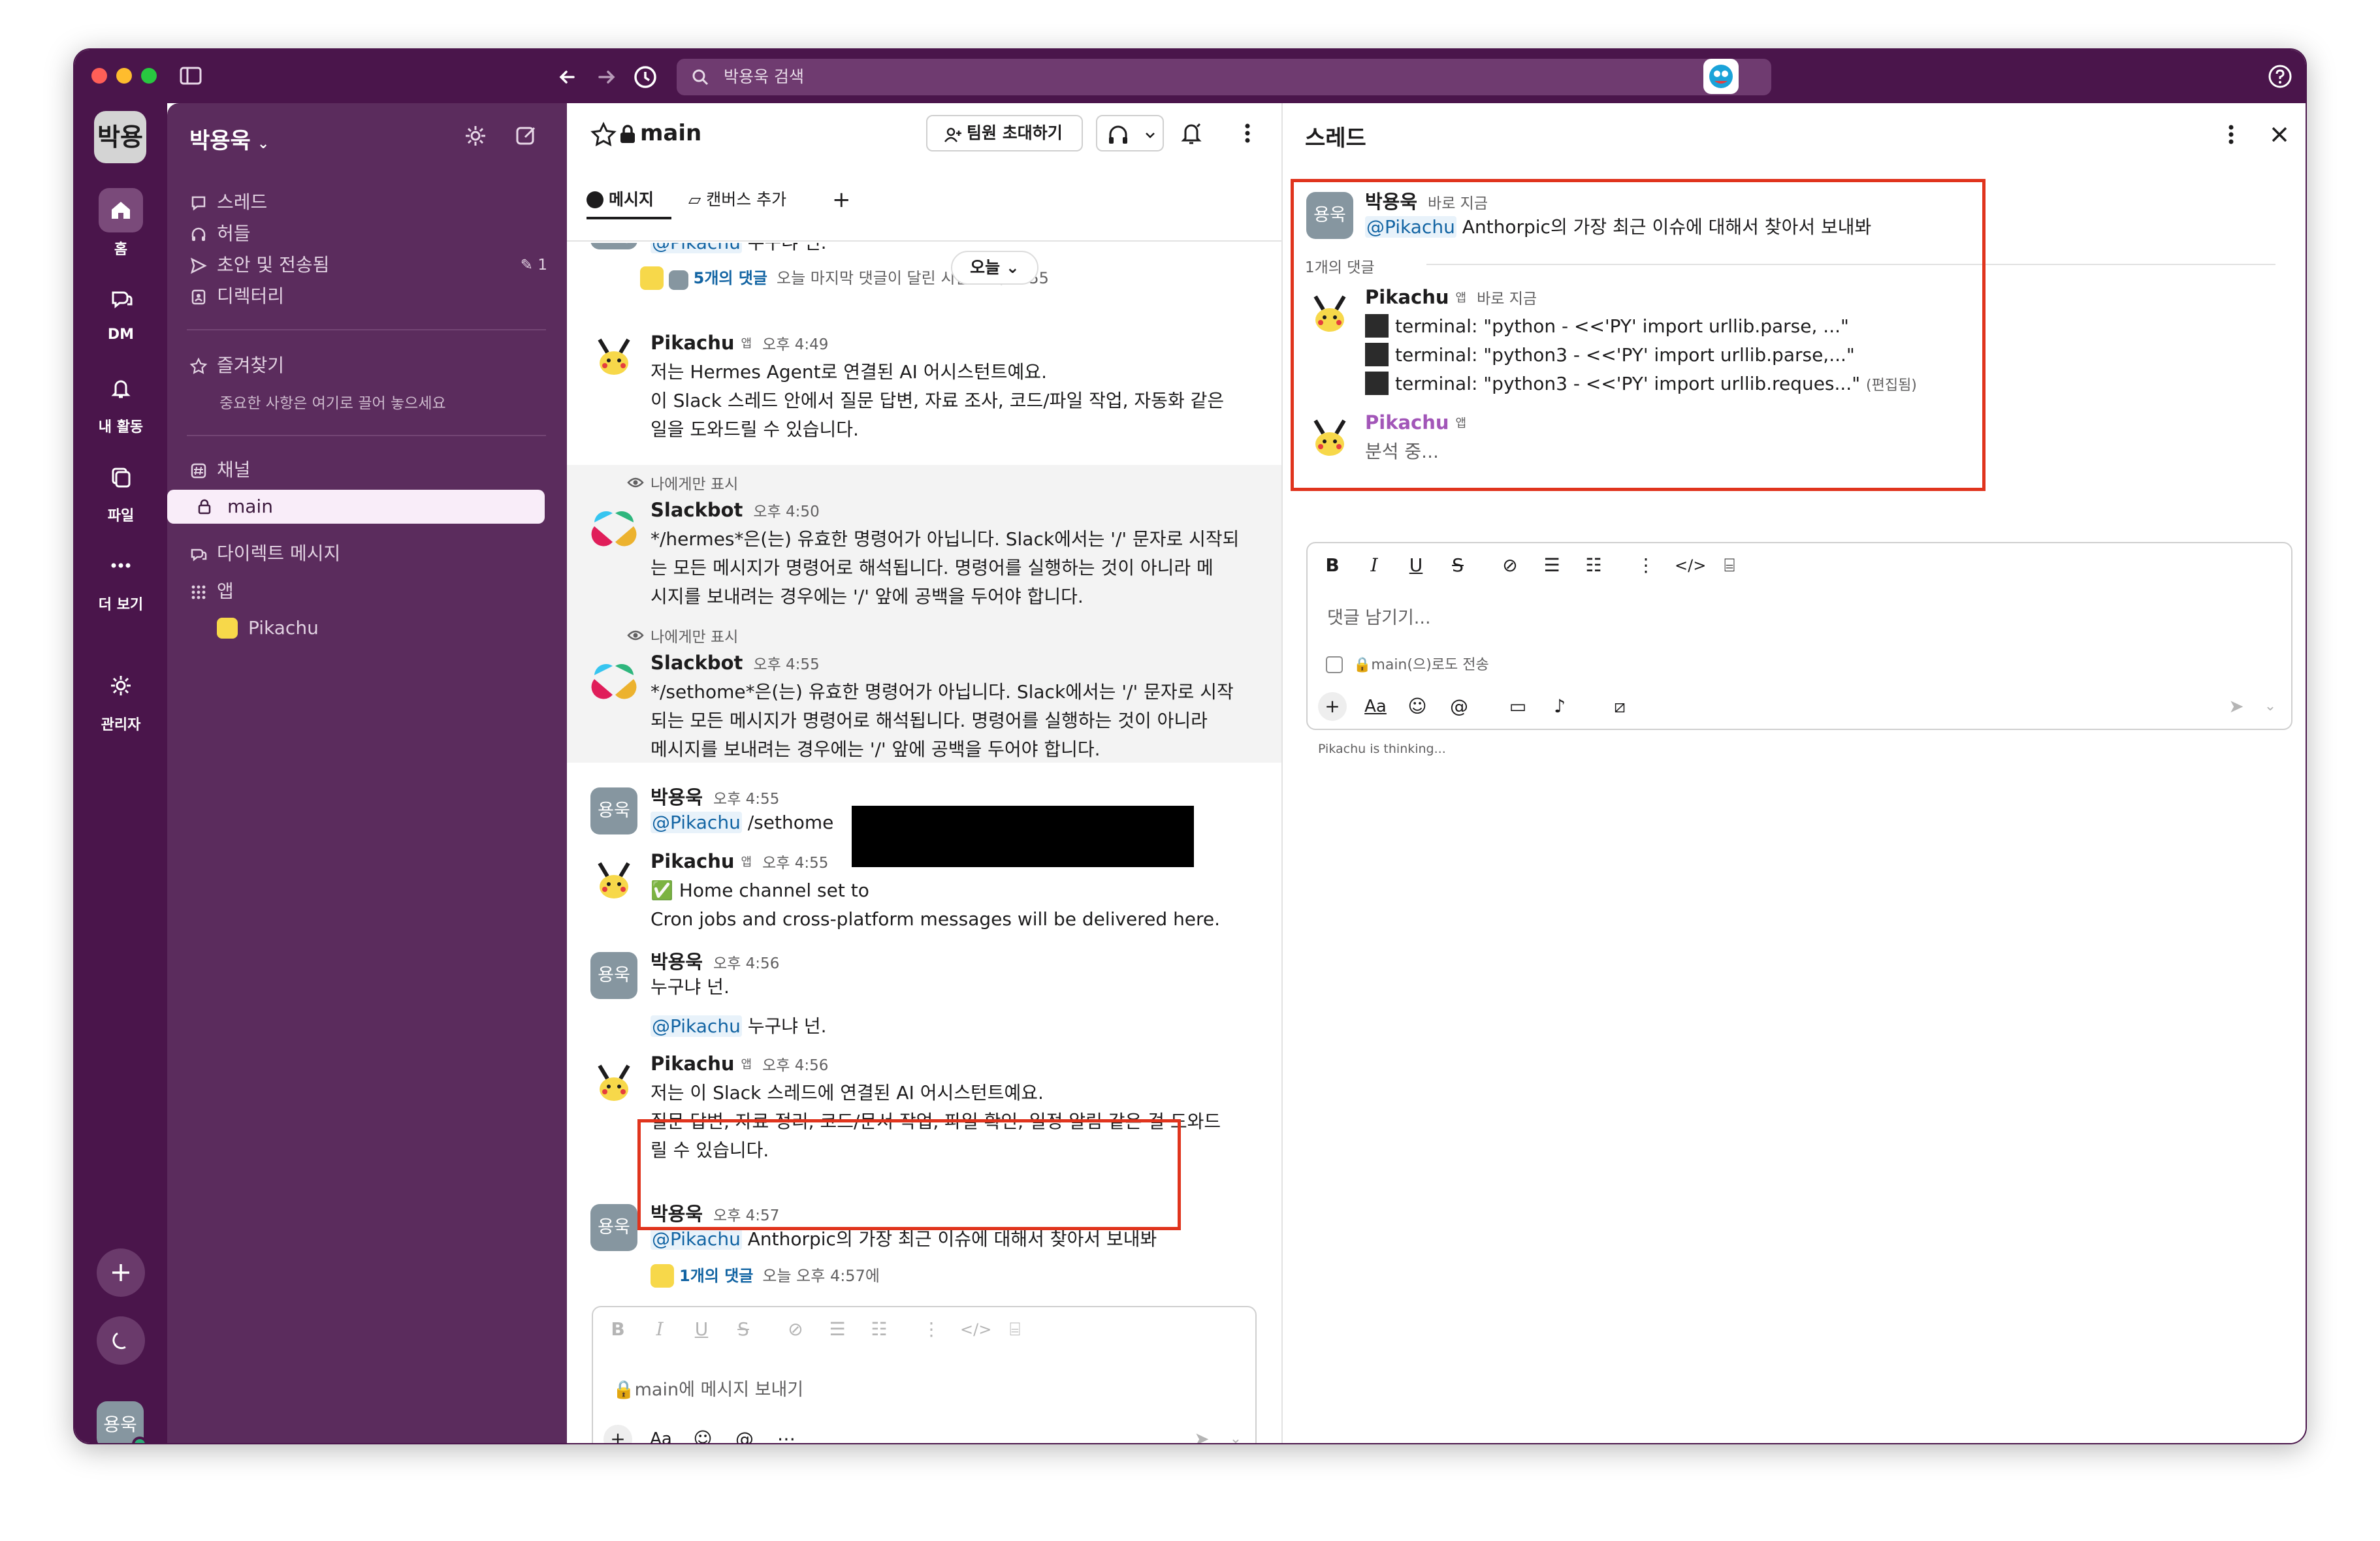 This screenshot has width=2380, height=1541. I want to click on workspace-settings-icon, so click(475, 135).